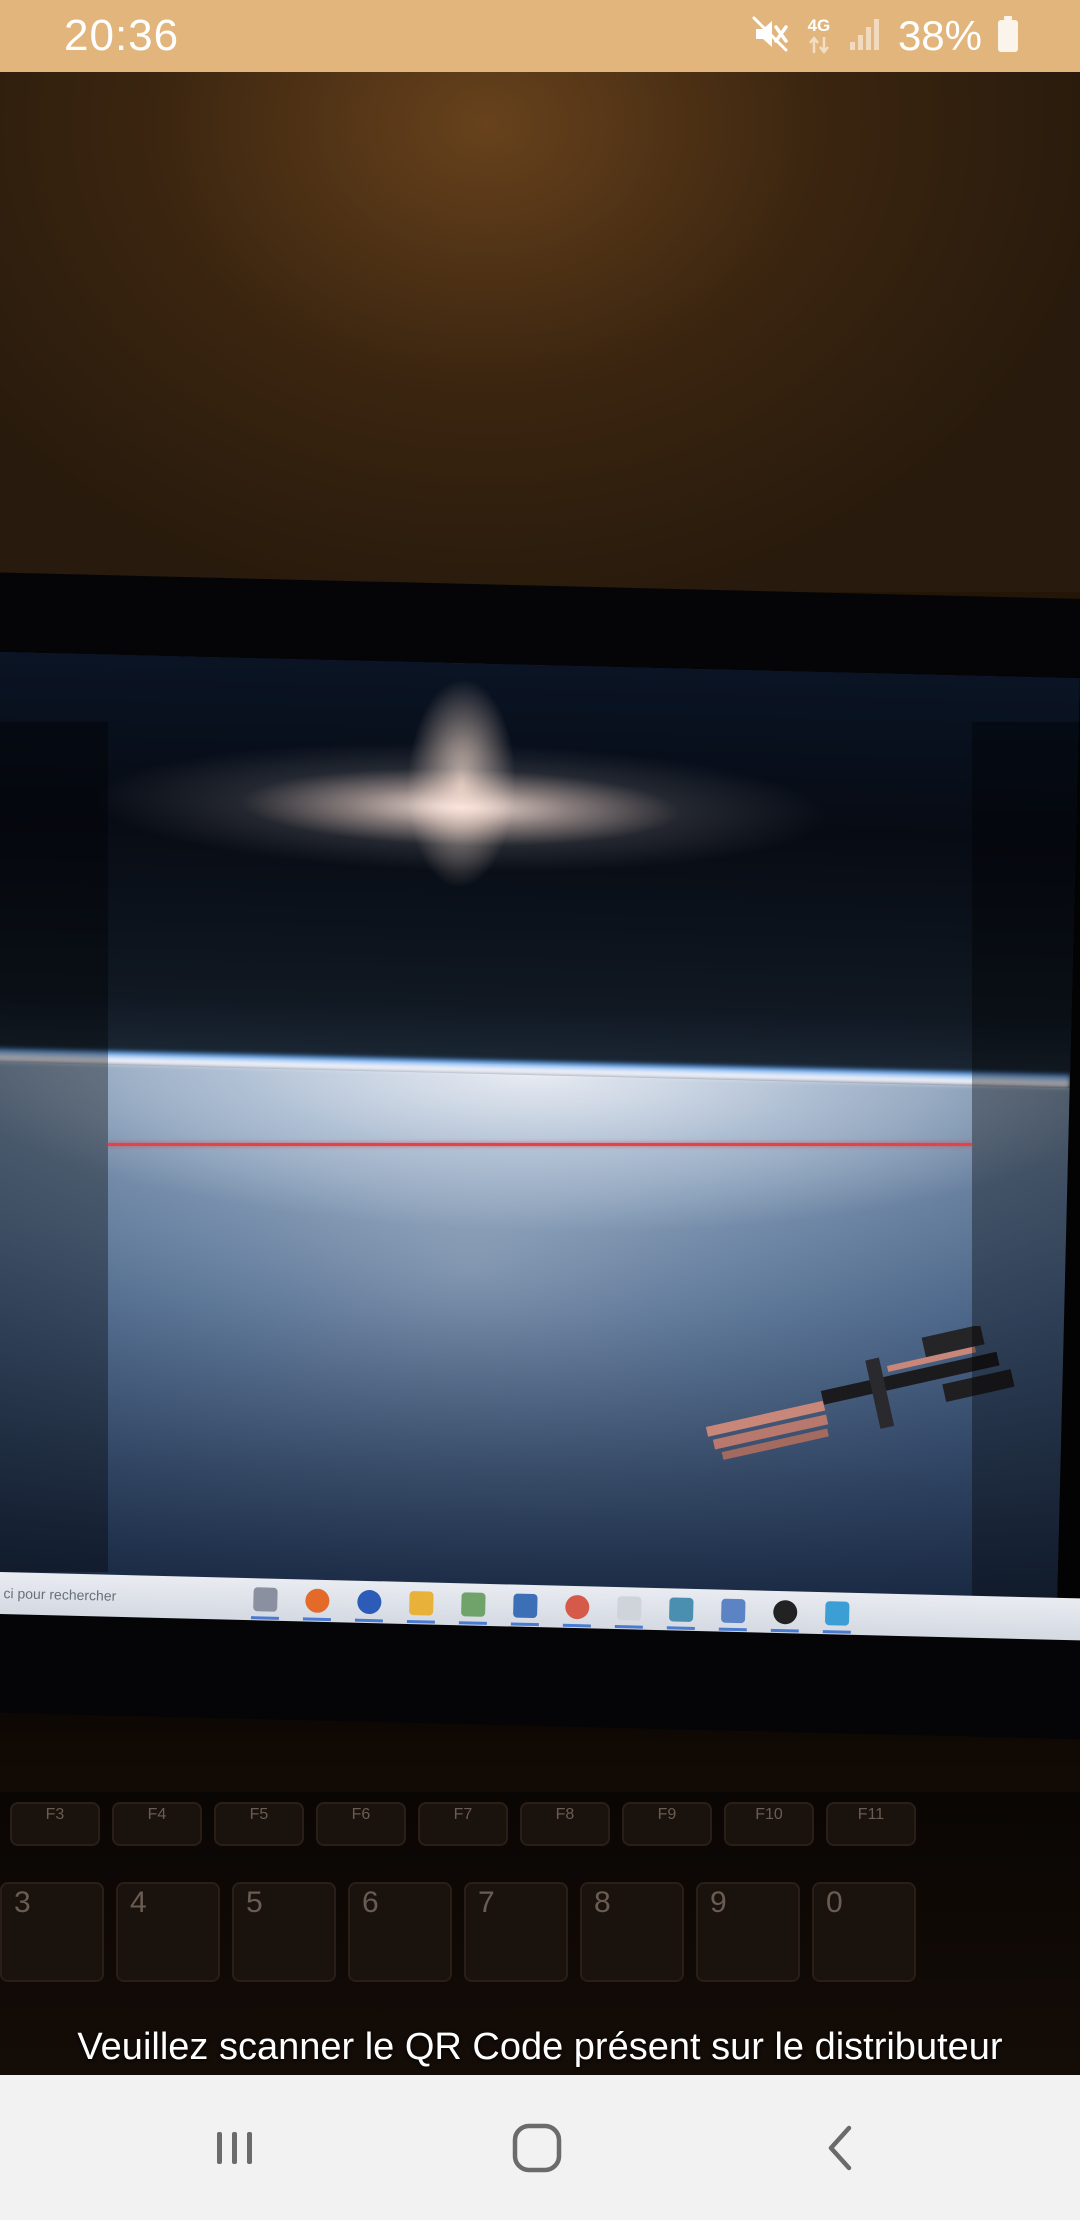 The width and height of the screenshot is (1080, 2220). I want to click on key: F8, so click(565, 1824).